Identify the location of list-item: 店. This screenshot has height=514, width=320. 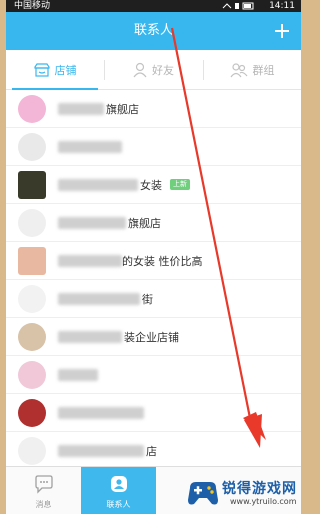
(153, 451).